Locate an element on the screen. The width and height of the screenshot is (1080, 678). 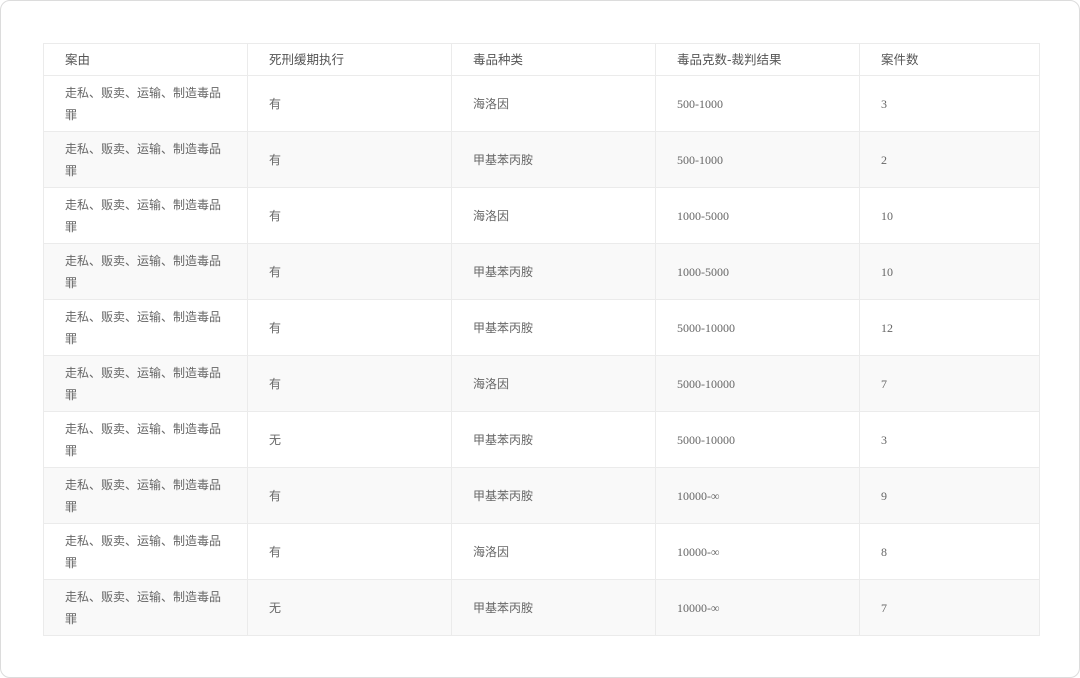
table-row: 走私、贩卖、运输、制造毒品罪无甲基苯丙胺 10000-∞ 7 is located at coordinates (541, 607).